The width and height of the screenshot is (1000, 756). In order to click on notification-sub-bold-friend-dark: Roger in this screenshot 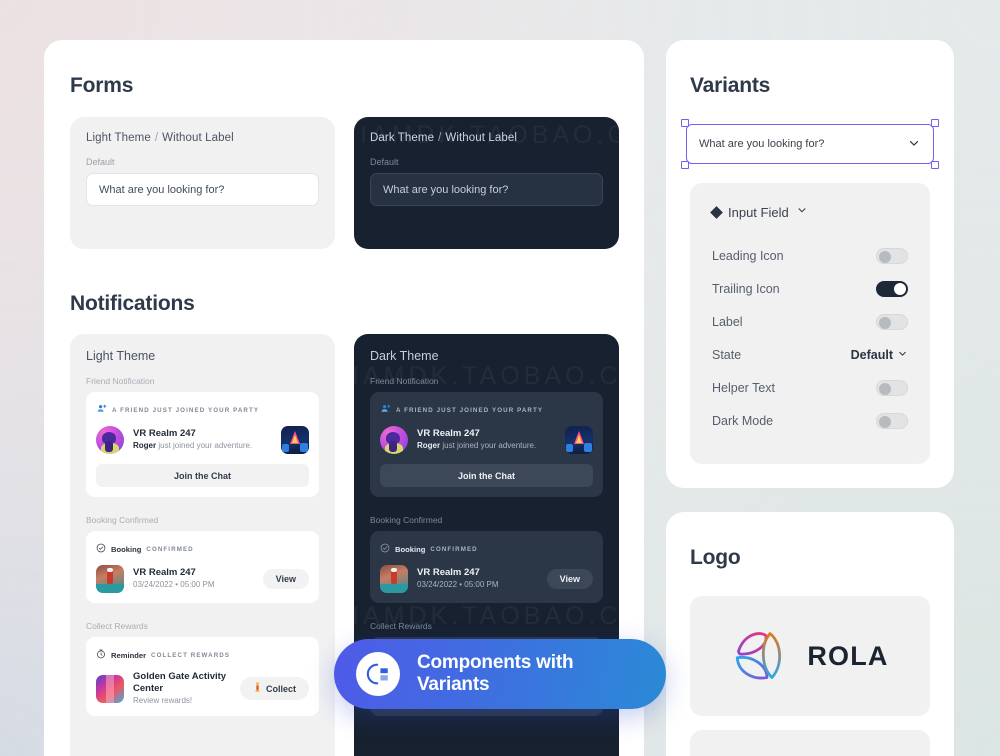, I will do `click(429, 446)`.